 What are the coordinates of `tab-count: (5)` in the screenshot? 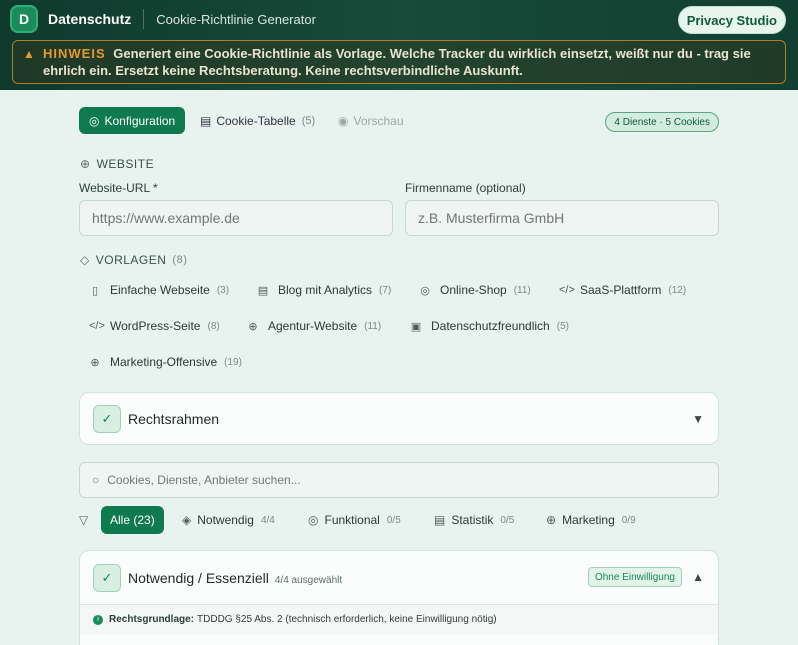 It's located at (308, 120).